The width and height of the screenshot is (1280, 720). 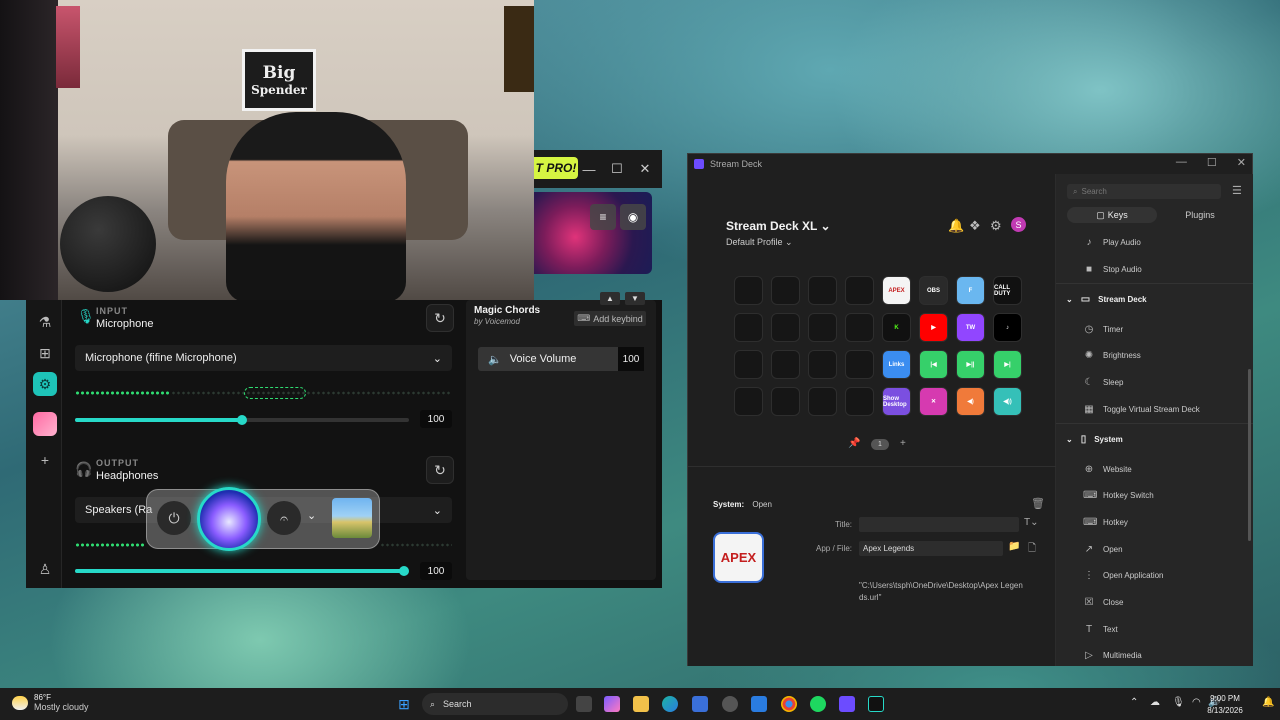 I want to click on key-slot: F, so click(x=970, y=290).